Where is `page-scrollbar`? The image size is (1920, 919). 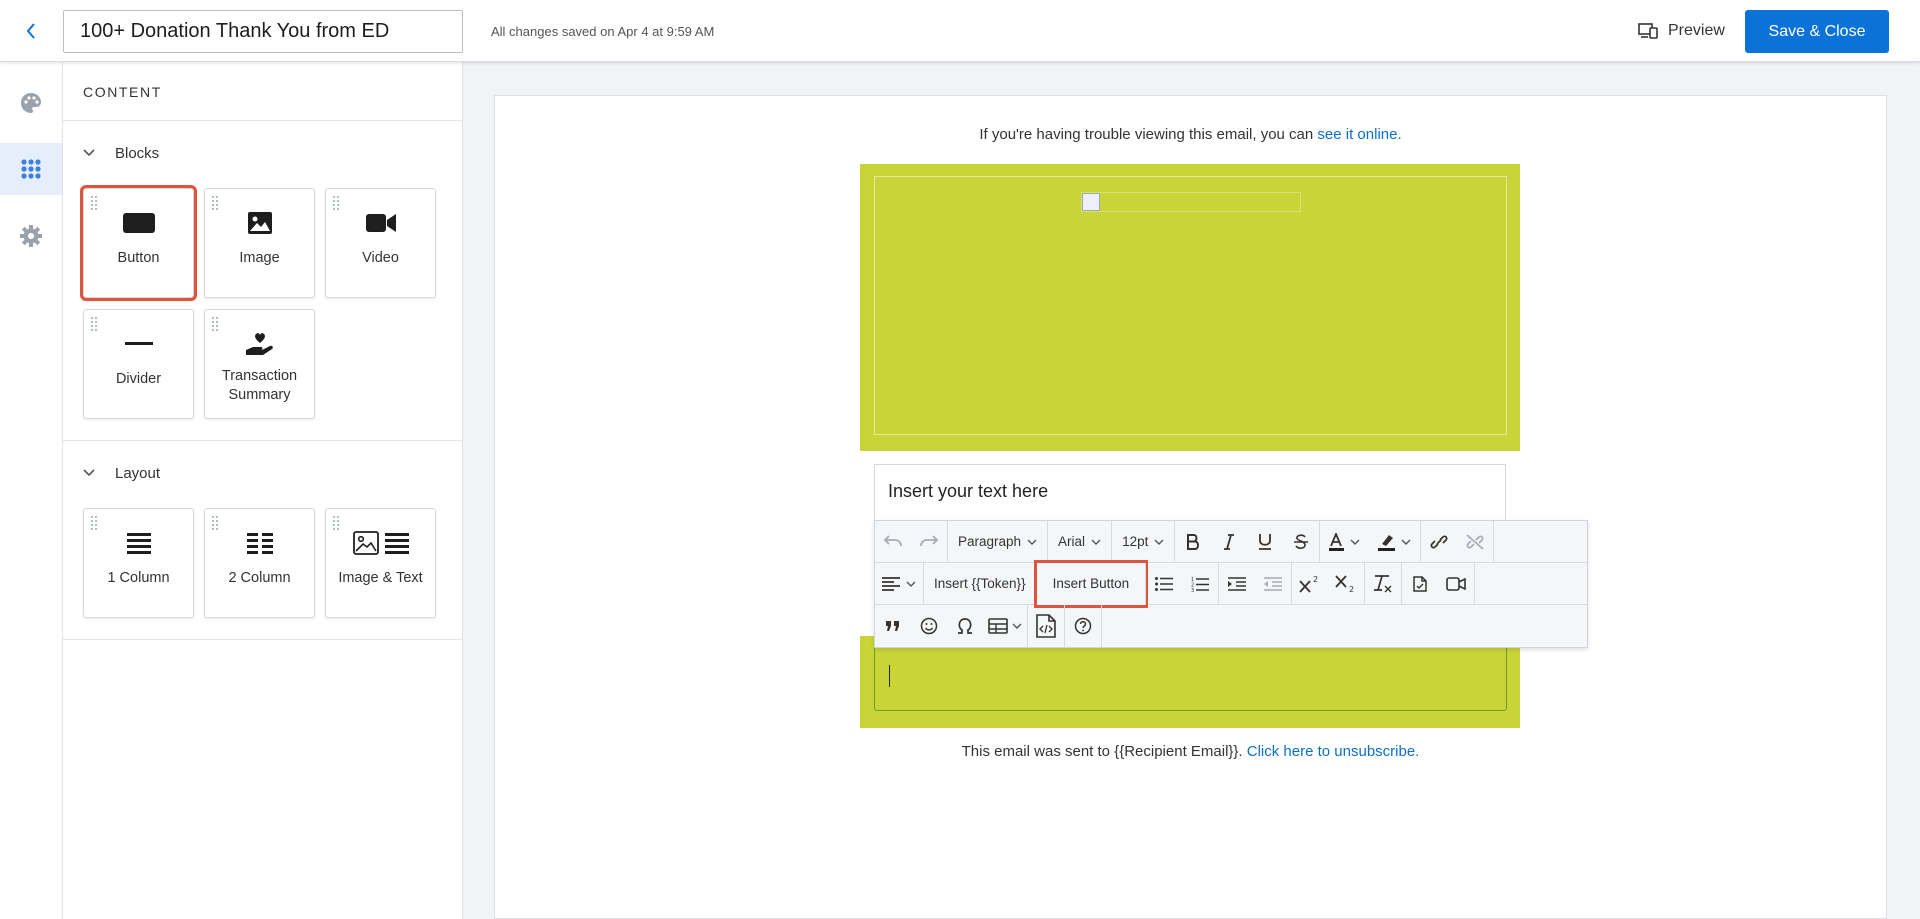 page-scrollbar is located at coordinates (1915, 490).